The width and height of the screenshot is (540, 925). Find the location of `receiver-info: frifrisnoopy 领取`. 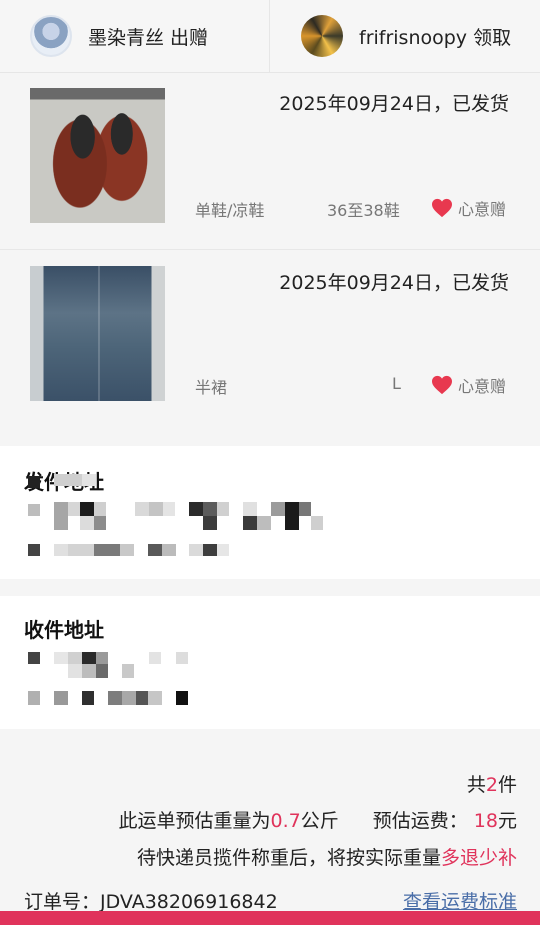

receiver-info: frifrisnoopy 领取 is located at coordinates (405, 36).